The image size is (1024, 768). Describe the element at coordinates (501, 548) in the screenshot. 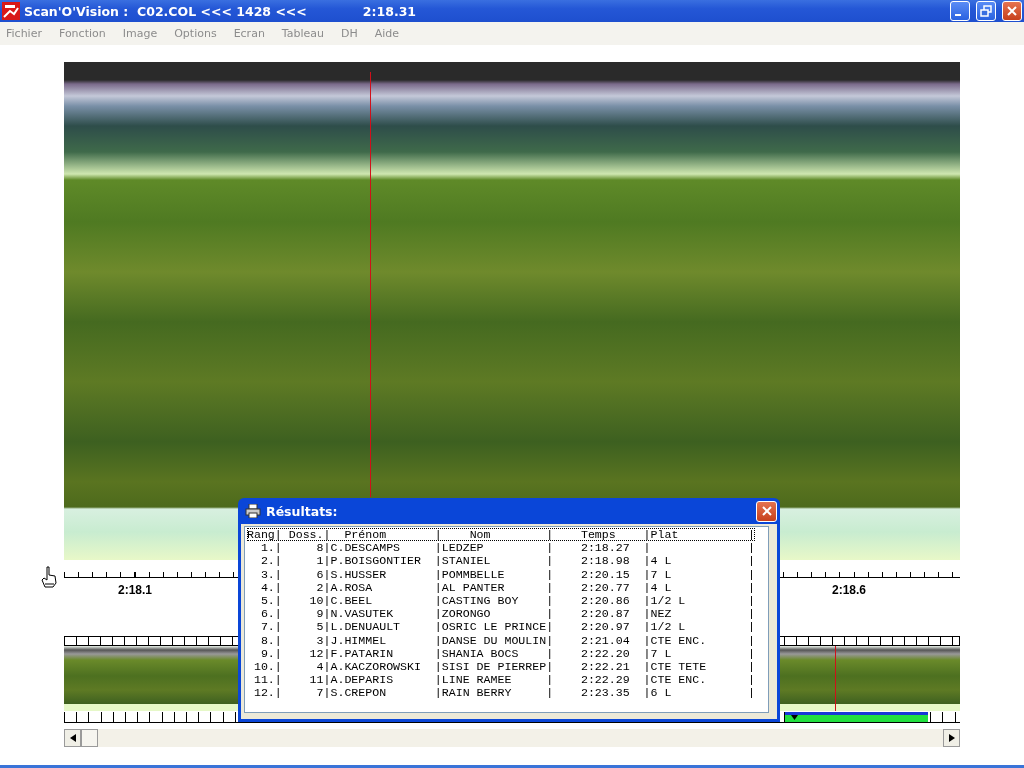

I see `result-row: 1.| 8|C.DESCAMPS |LEDZEP | 2:18.27 | |` at that location.